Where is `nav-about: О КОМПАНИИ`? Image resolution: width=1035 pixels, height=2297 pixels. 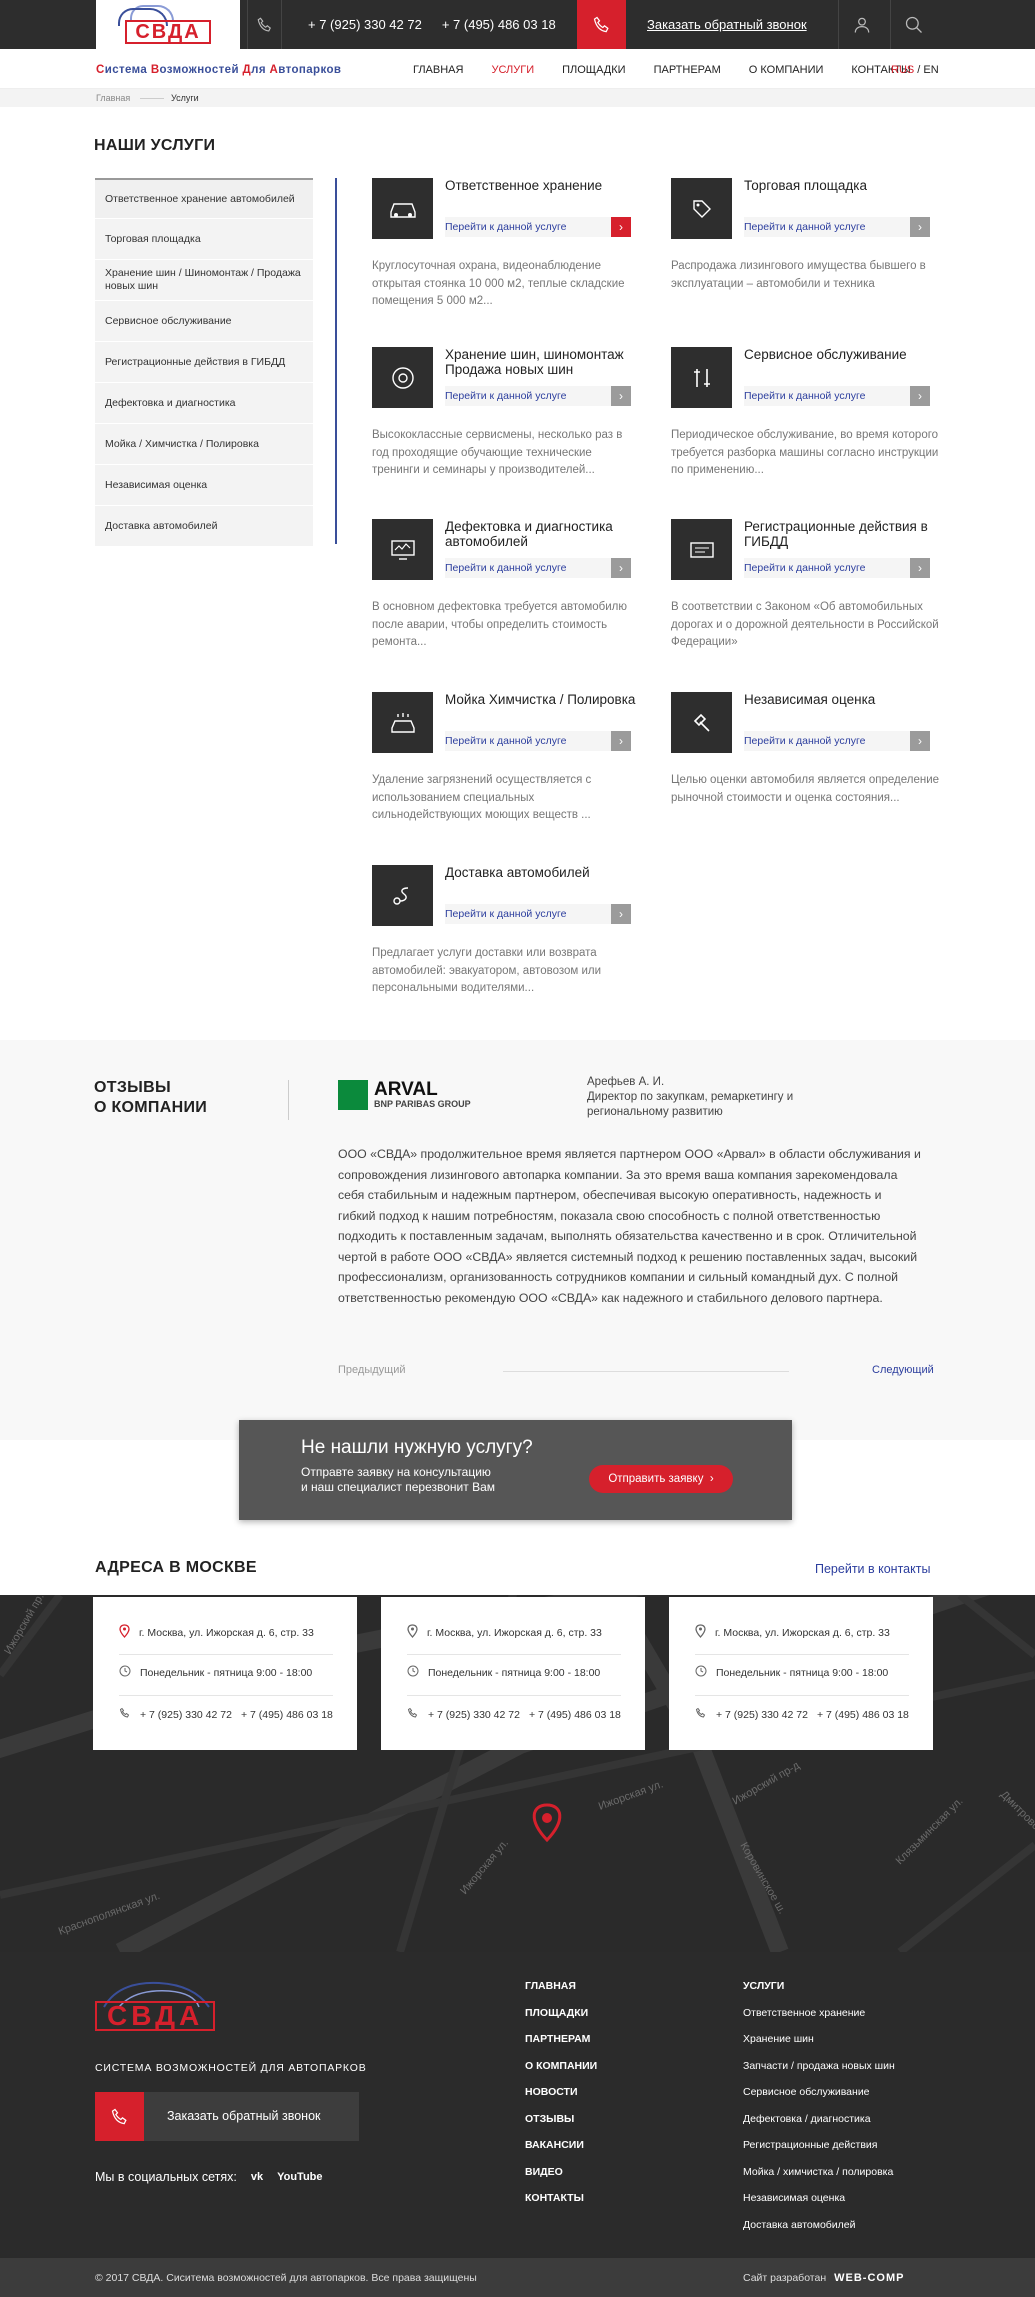 nav-about: О КОМПАНИИ is located at coordinates (786, 70).